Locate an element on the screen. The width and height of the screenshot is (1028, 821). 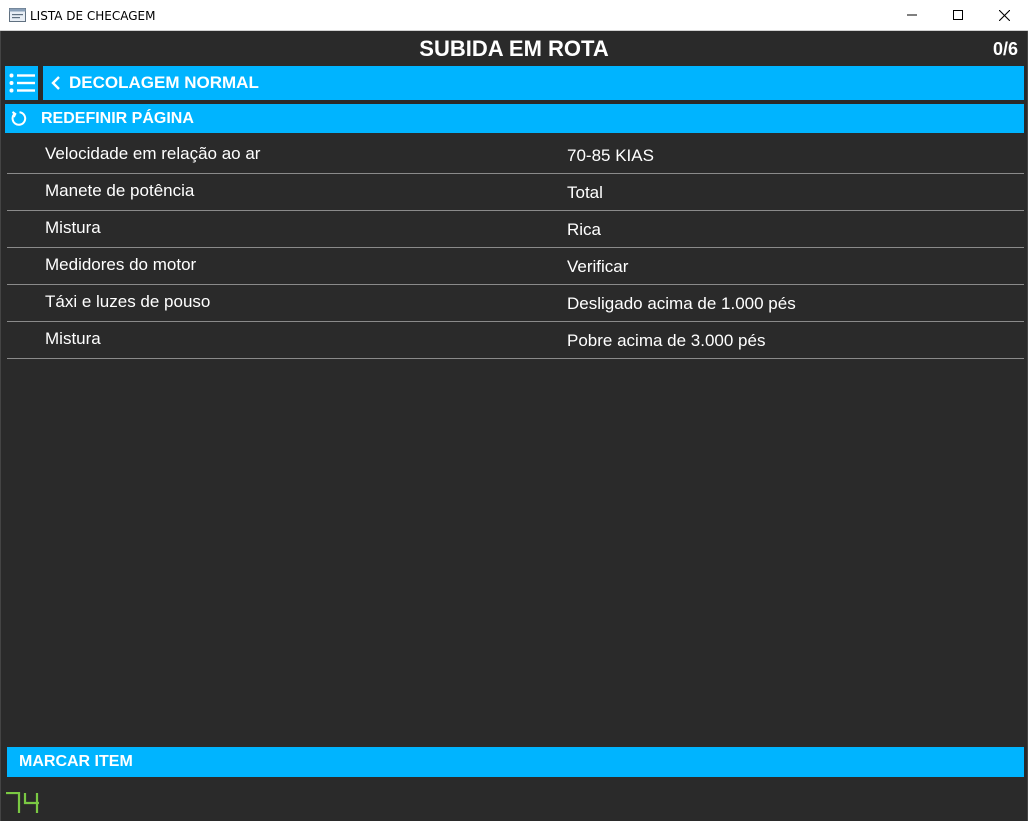
close-button is located at coordinates (1004, 15).